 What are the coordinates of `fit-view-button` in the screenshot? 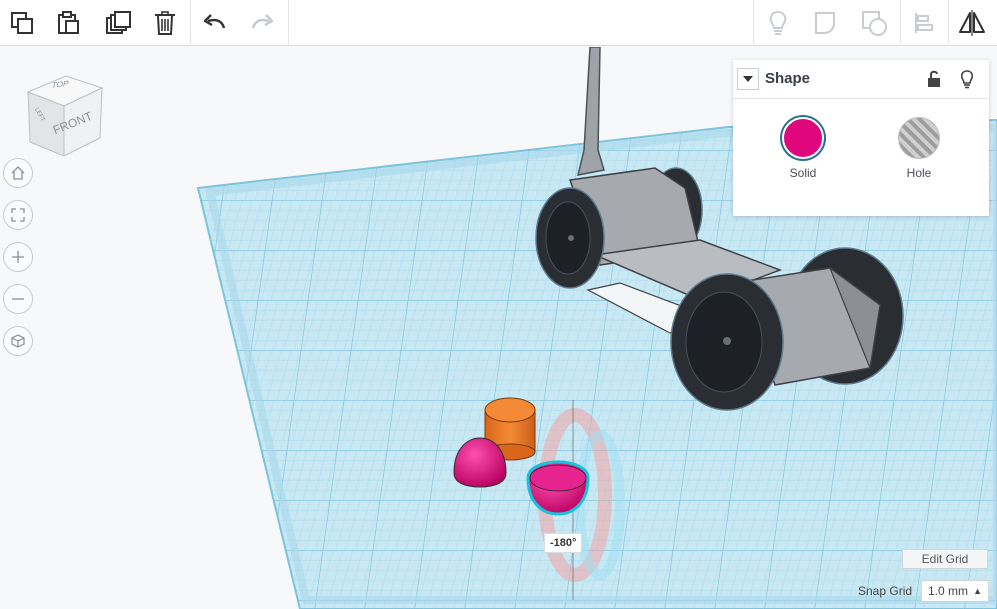 It's located at (18, 215).